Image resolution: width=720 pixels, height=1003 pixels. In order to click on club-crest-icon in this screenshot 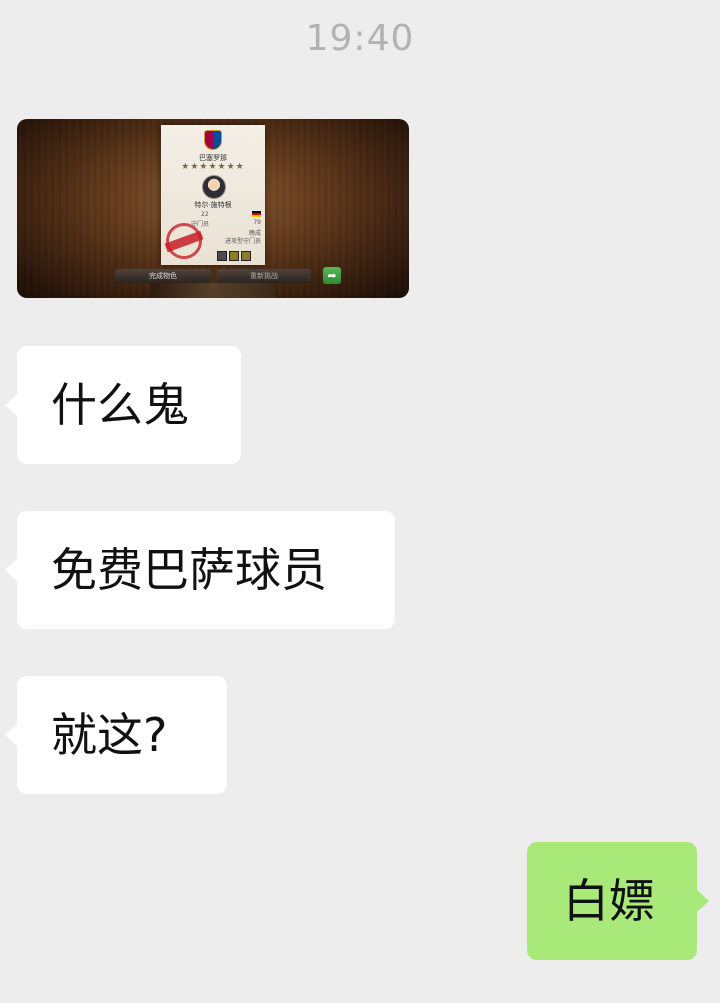, I will do `click(213, 140)`.